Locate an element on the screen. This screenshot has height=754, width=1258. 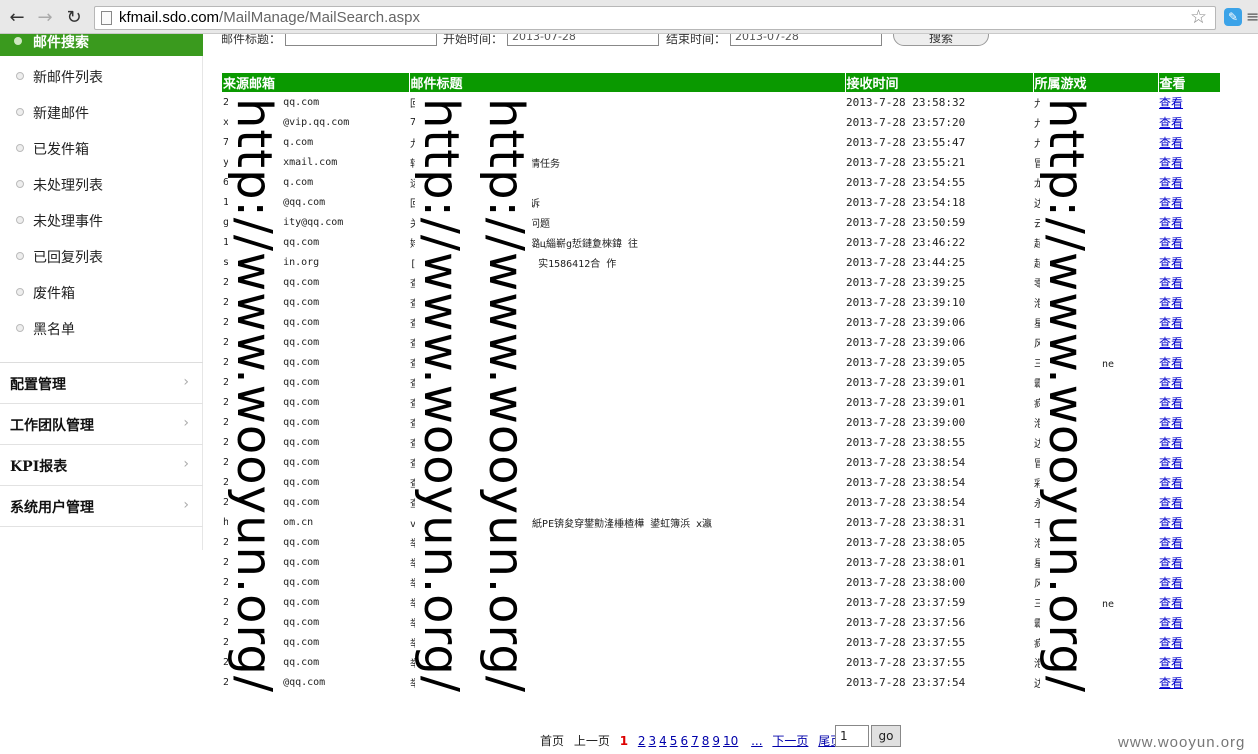
cell-time: 2013-7-28 23:39:25 is located at coordinates (906, 282).